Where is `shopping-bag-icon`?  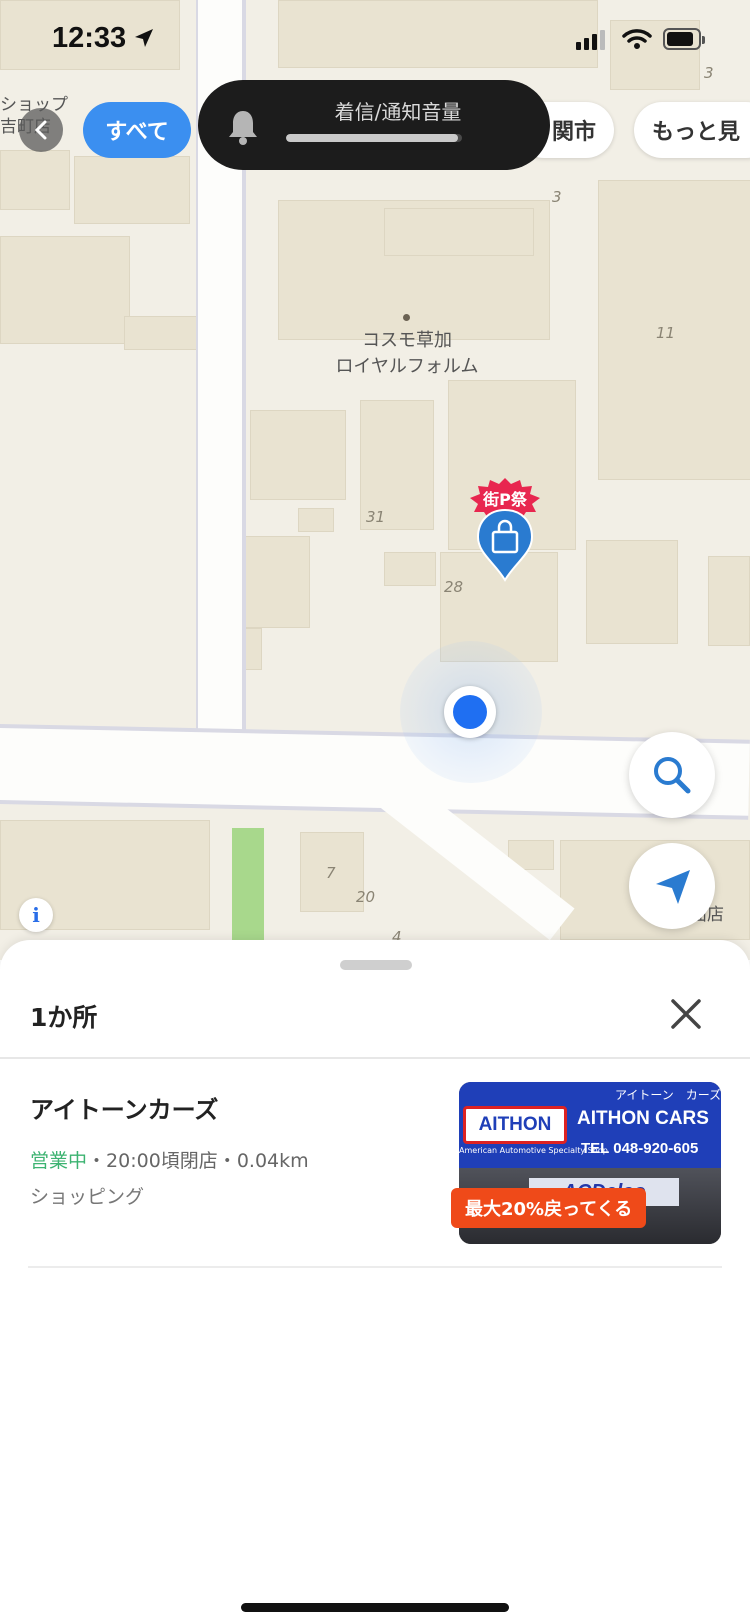
shopping-bag-icon is located at coordinates (505, 545).